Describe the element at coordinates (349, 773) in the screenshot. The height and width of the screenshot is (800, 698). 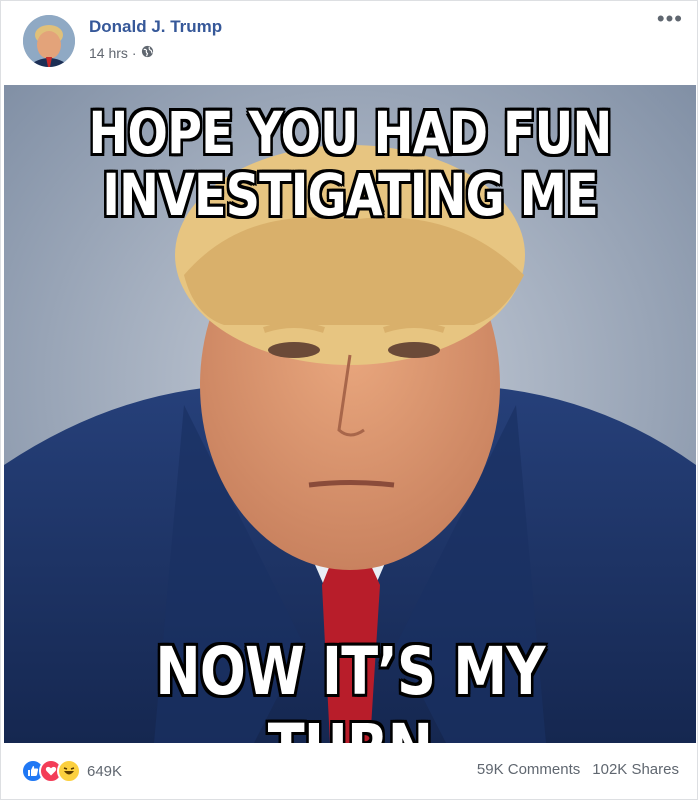
I see `post-footer: 649K 59K Comments 102K Shares` at that location.